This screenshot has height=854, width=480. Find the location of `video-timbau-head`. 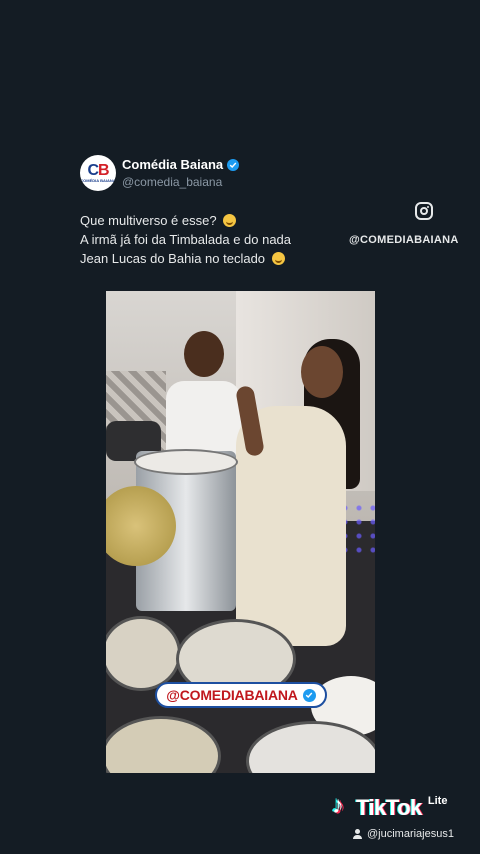

video-timbau-head is located at coordinates (186, 462).